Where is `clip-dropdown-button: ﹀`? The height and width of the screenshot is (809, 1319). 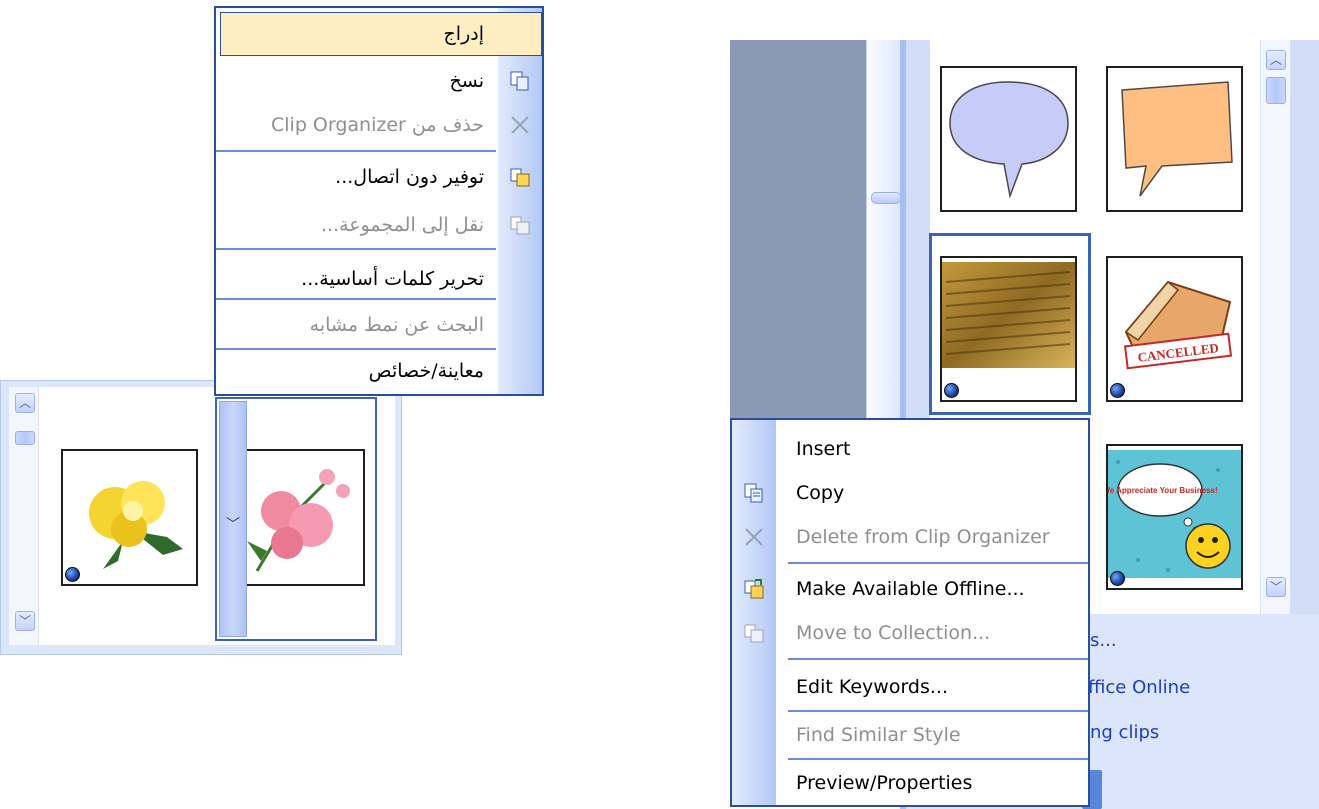 clip-dropdown-button: ﹀ is located at coordinates (233, 519).